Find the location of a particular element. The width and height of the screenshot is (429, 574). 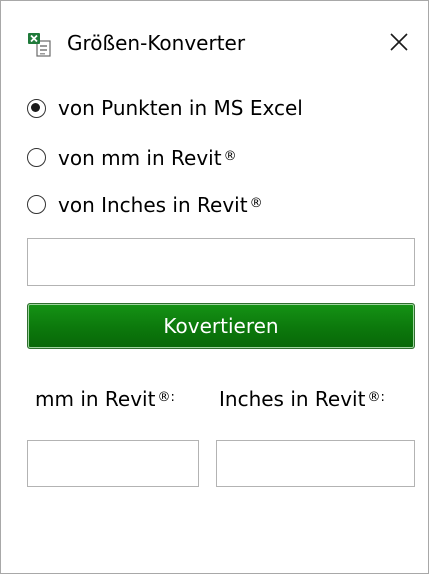

inch-result-label: Inches in Revit ®: is located at coordinates (302, 398).